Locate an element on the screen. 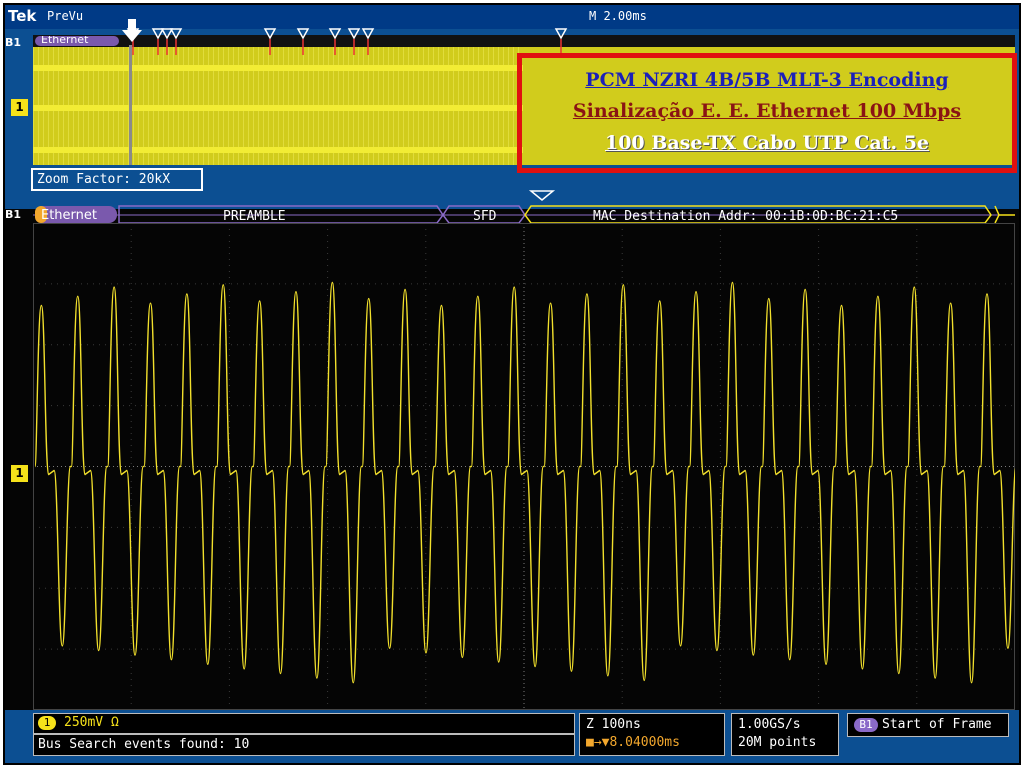  channel-1-readout: 1 250mV Ω is located at coordinates (304, 723).